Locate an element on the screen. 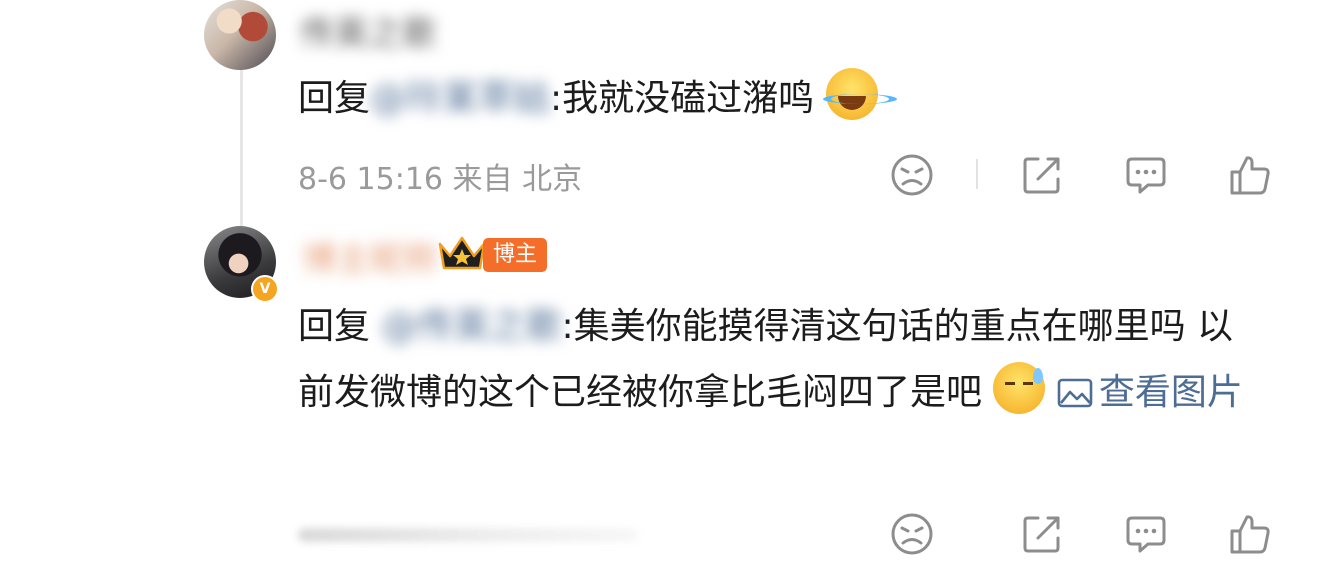  verified-badge: V is located at coordinates (265, 289).